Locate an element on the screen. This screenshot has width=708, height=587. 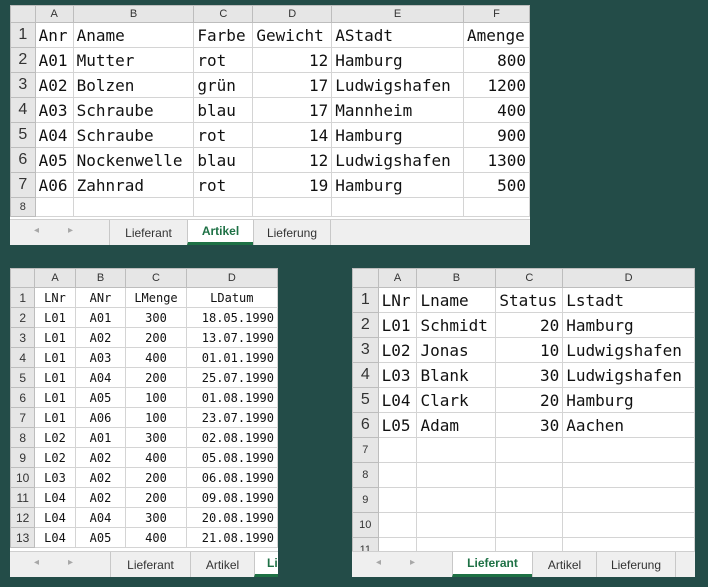
cell: A02 is located at coordinates (100, 477).